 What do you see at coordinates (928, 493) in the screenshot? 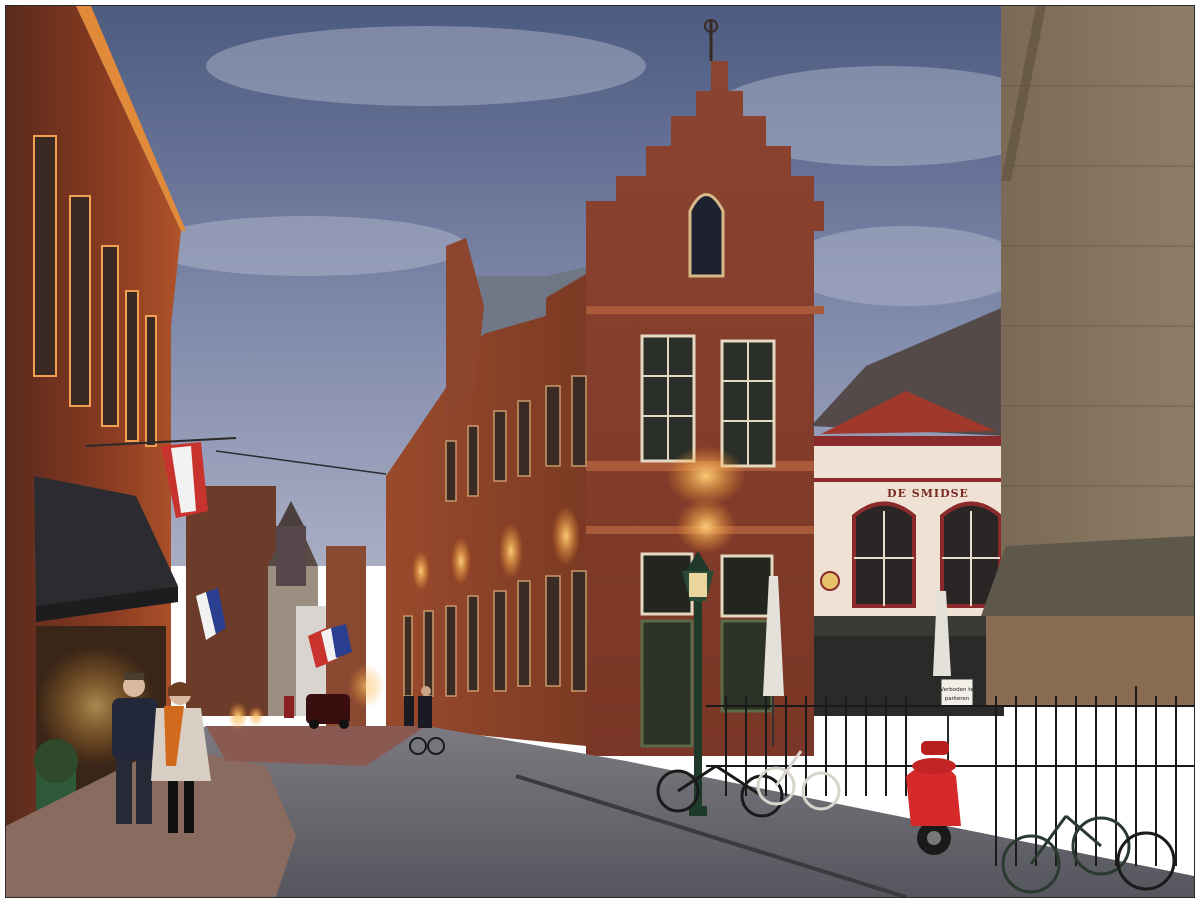
I see `shop-sign: DE SMIDSE` at bounding box center [928, 493].